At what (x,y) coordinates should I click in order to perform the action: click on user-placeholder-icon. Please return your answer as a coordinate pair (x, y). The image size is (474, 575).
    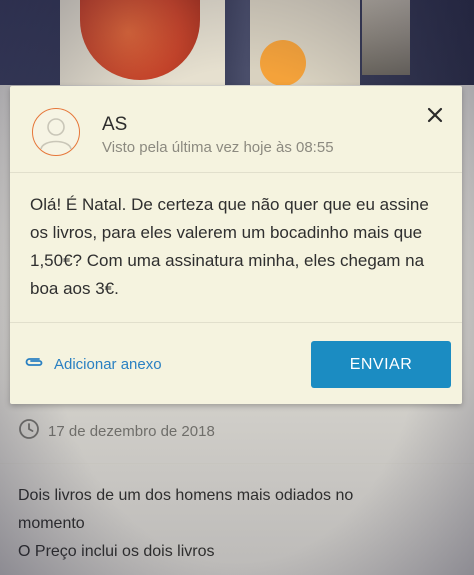
    Looking at the image, I should click on (56, 134).